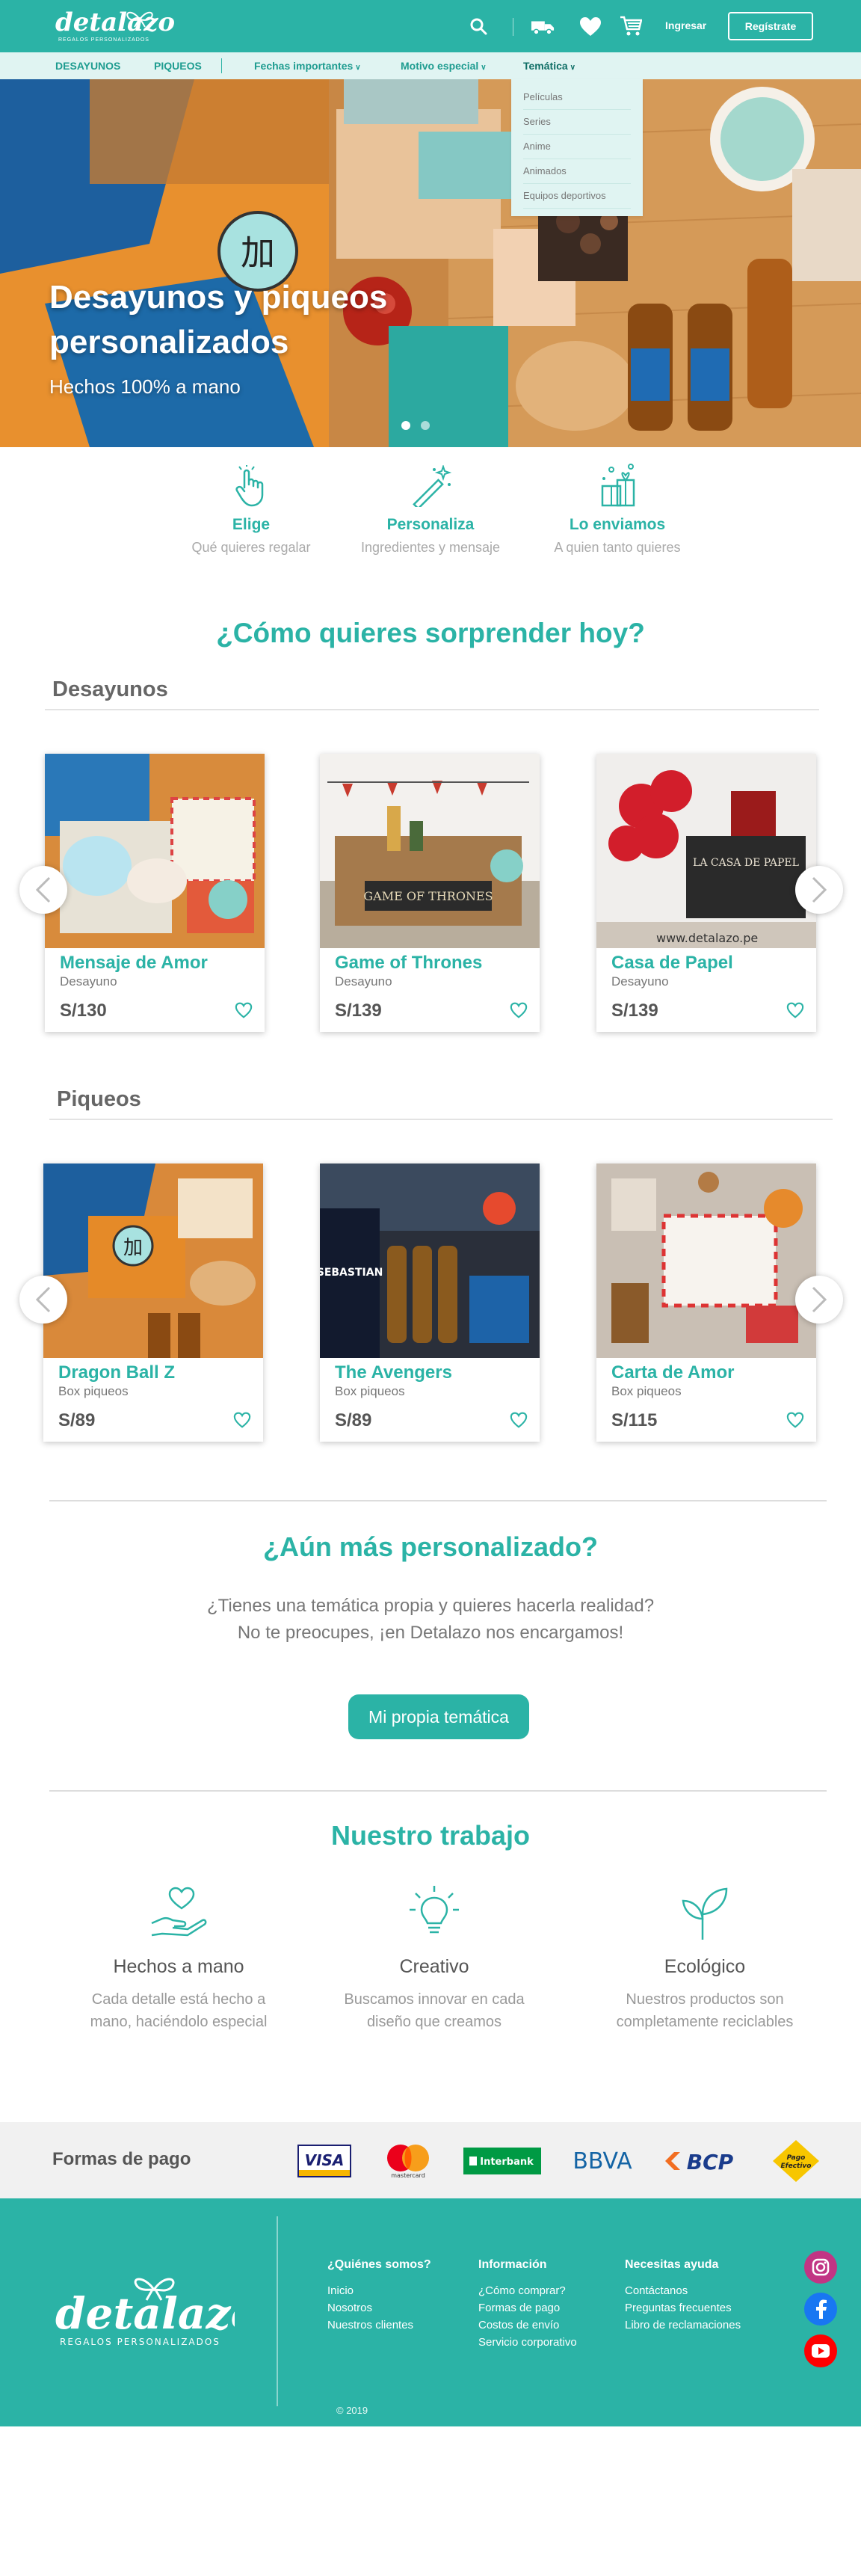 This screenshot has width=861, height=2576. I want to click on dropdown-item-anime: Anime, so click(577, 147).